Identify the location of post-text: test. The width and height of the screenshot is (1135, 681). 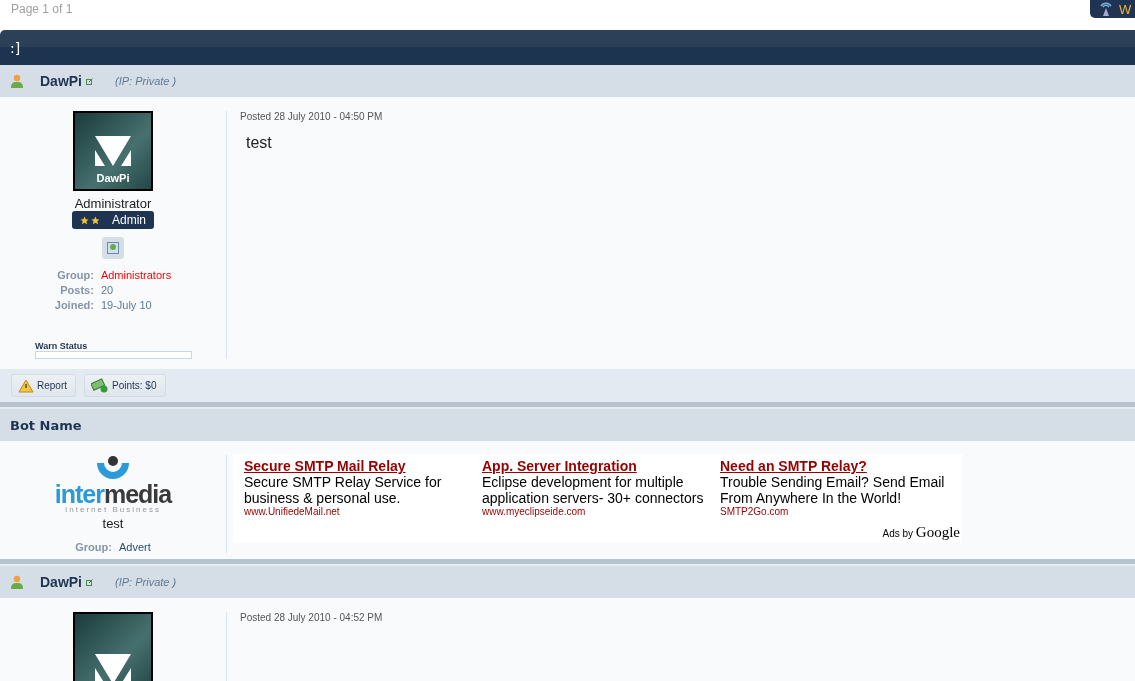
(259, 143).